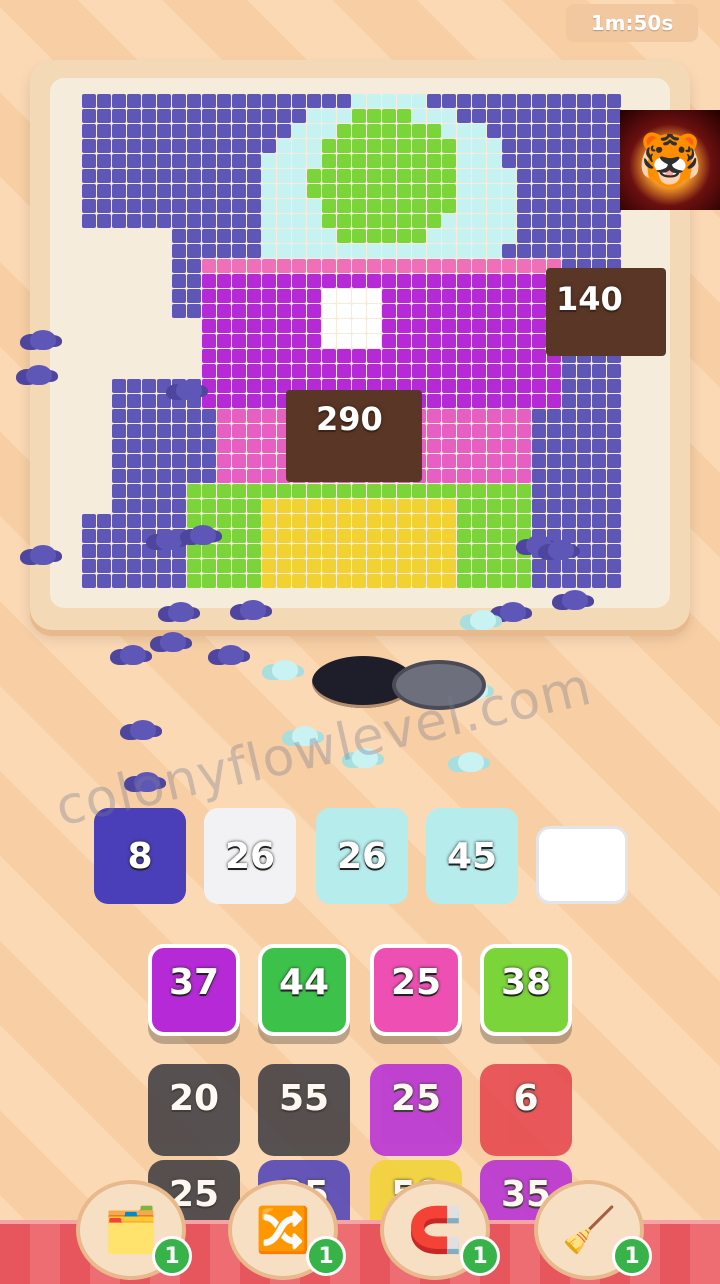 The image size is (720, 1284). What do you see at coordinates (526, 990) in the screenshot?
I see `cup-top-col-4: 38` at bounding box center [526, 990].